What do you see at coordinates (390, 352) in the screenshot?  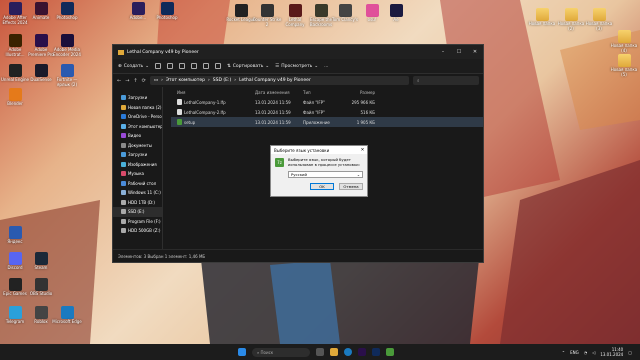 I see `7zip-icon` at bounding box center [390, 352].